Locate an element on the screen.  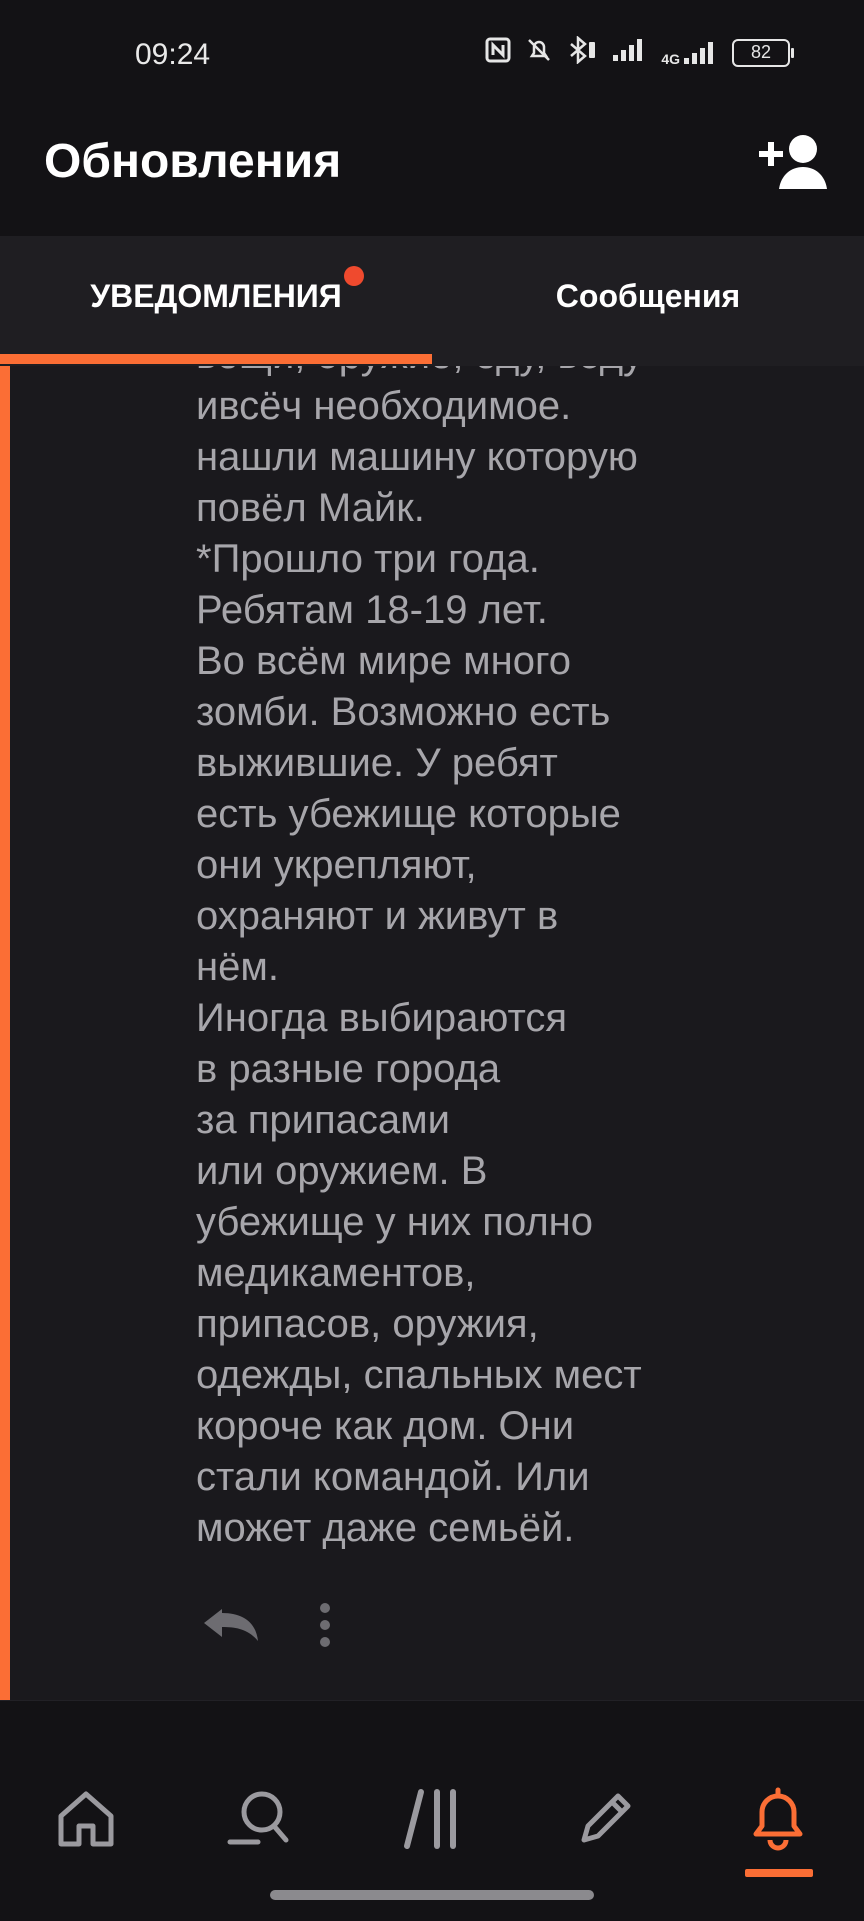
message-actions is located at coordinates (266, 1627).